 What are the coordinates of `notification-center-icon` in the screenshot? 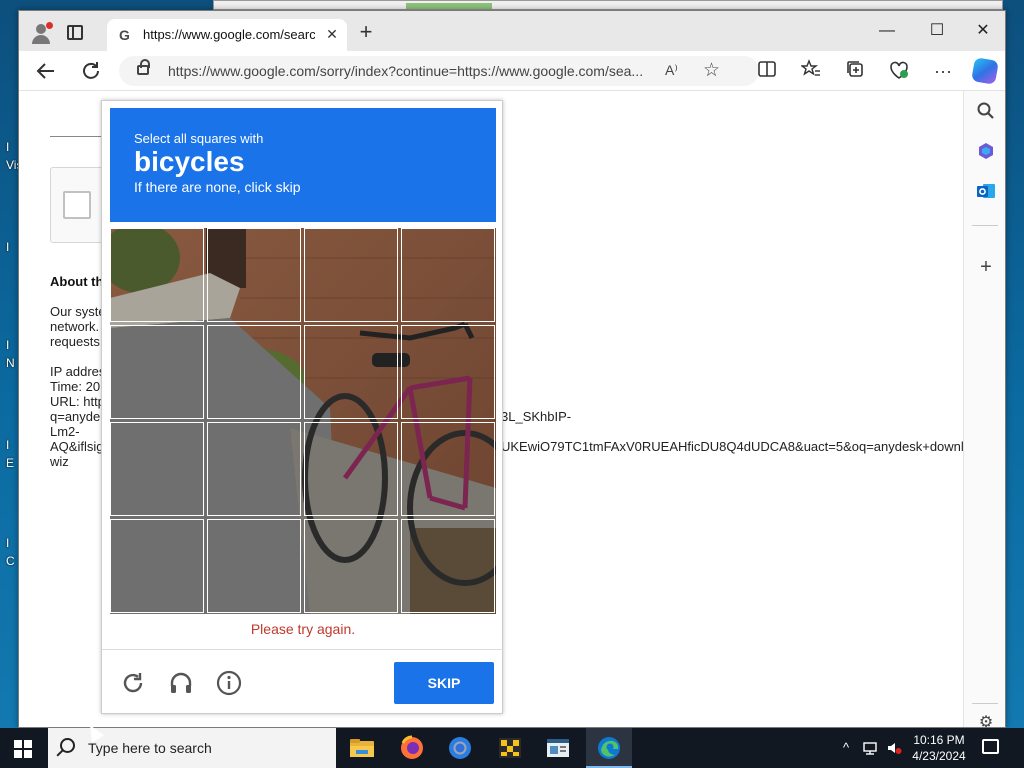 It's located at (990, 746).